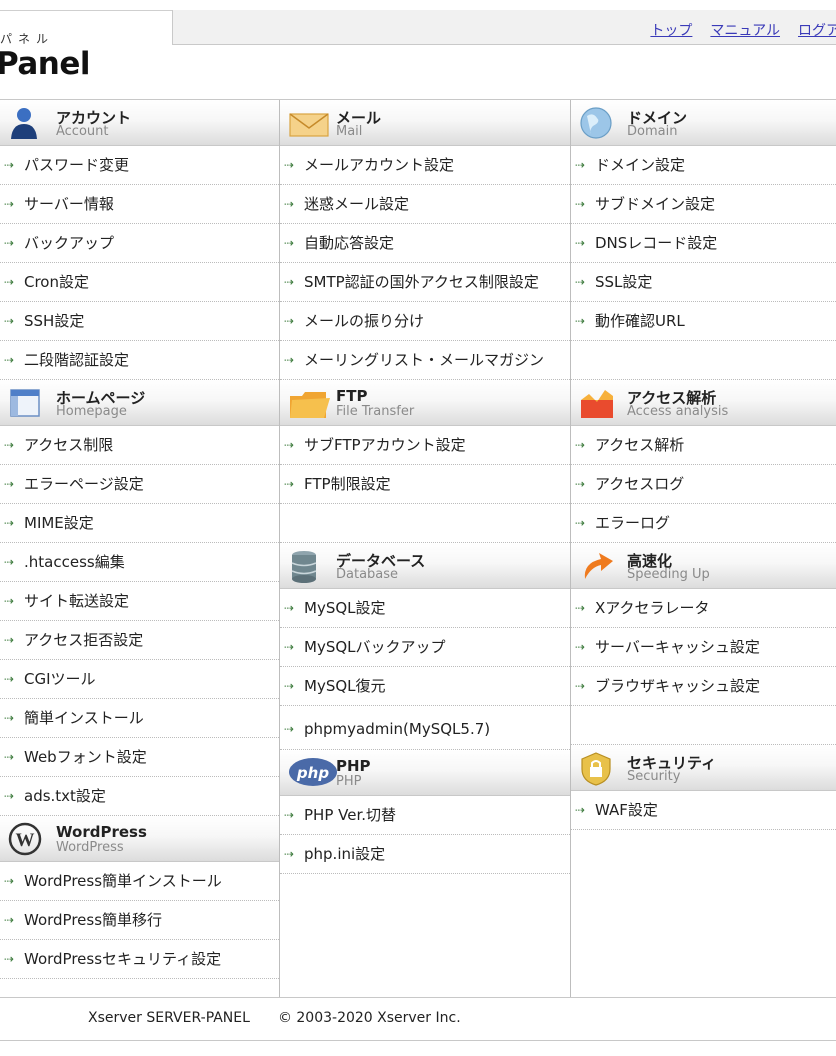  Describe the element at coordinates (65, 796) in the screenshot. I see `menu-item-label: ads.txt設定` at that location.